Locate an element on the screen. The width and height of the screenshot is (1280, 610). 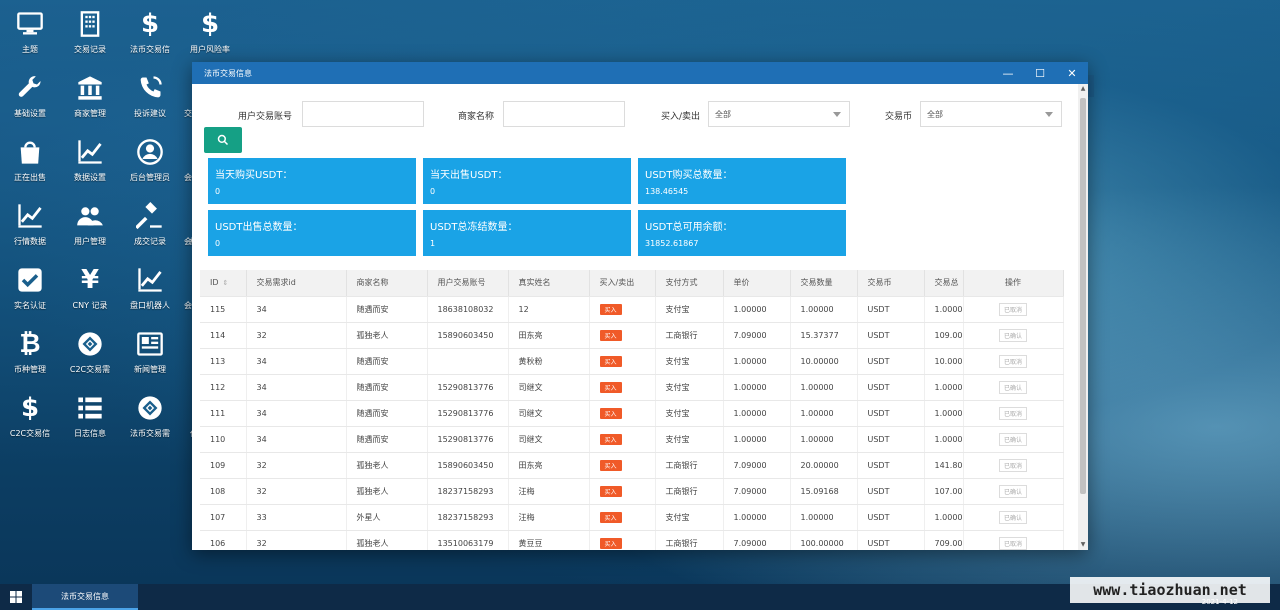
stat-value: 138.46545 is located at coordinates (667, 191).